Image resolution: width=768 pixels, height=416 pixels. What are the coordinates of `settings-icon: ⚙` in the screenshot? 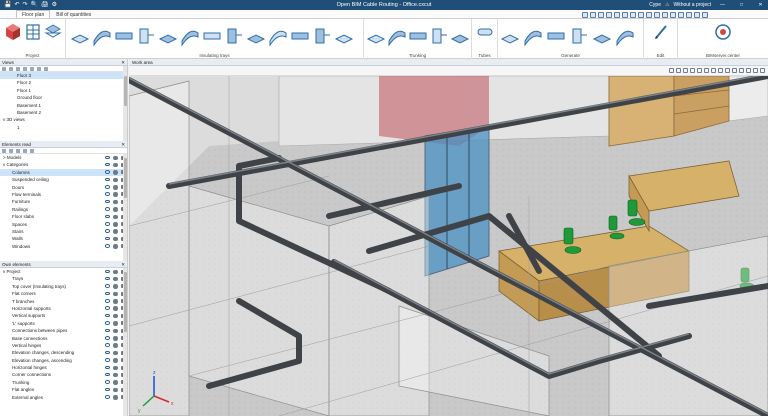 It's located at (54, 5).